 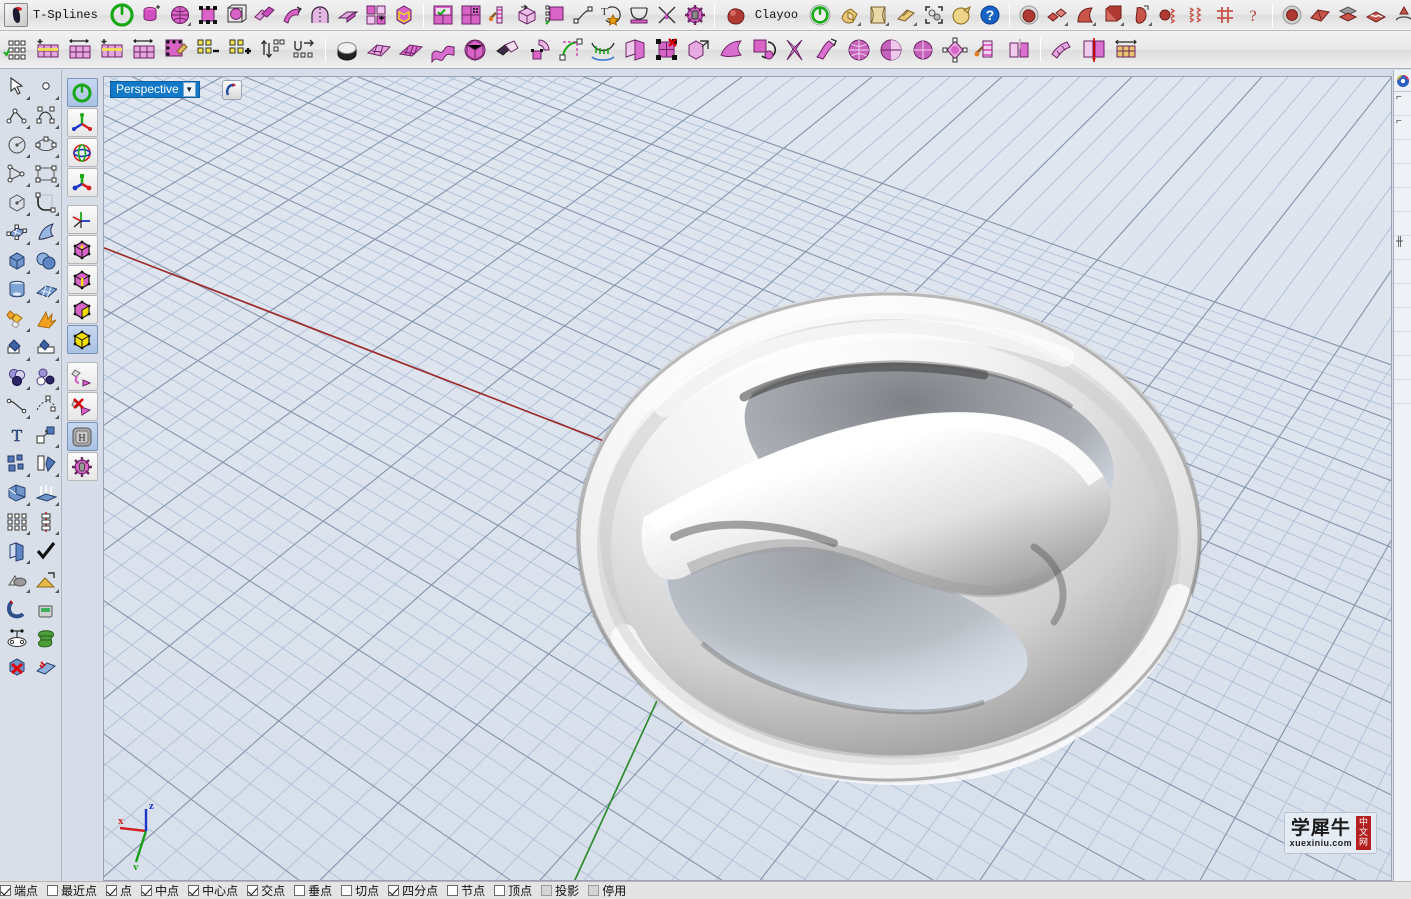 What do you see at coordinates (850, 15) in the screenshot?
I see `render-material-icon` at bounding box center [850, 15].